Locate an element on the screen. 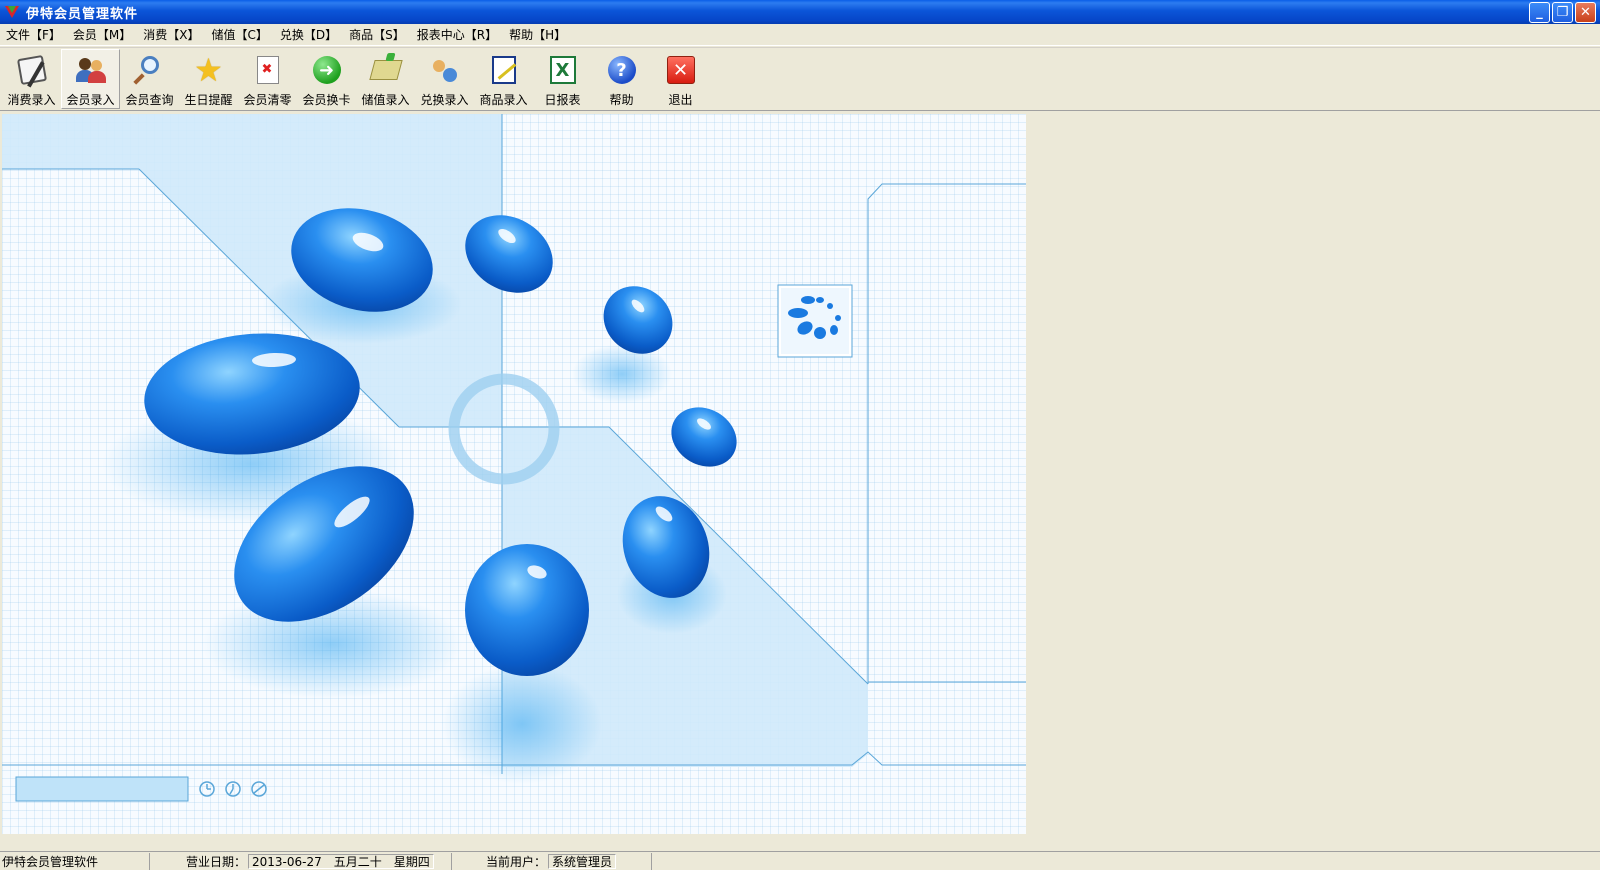 The height and width of the screenshot is (870, 1600). tool-label: 会员清零 is located at coordinates (267, 100).